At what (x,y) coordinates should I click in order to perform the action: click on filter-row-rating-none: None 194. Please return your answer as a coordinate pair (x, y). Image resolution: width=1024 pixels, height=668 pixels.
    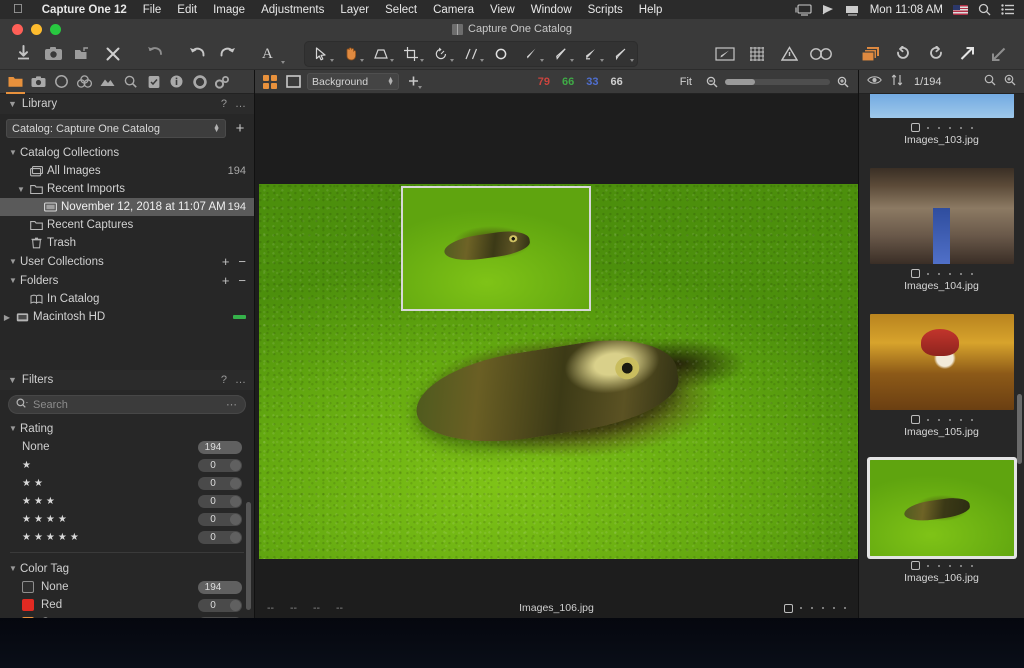
    Looking at the image, I should click on (127, 447).